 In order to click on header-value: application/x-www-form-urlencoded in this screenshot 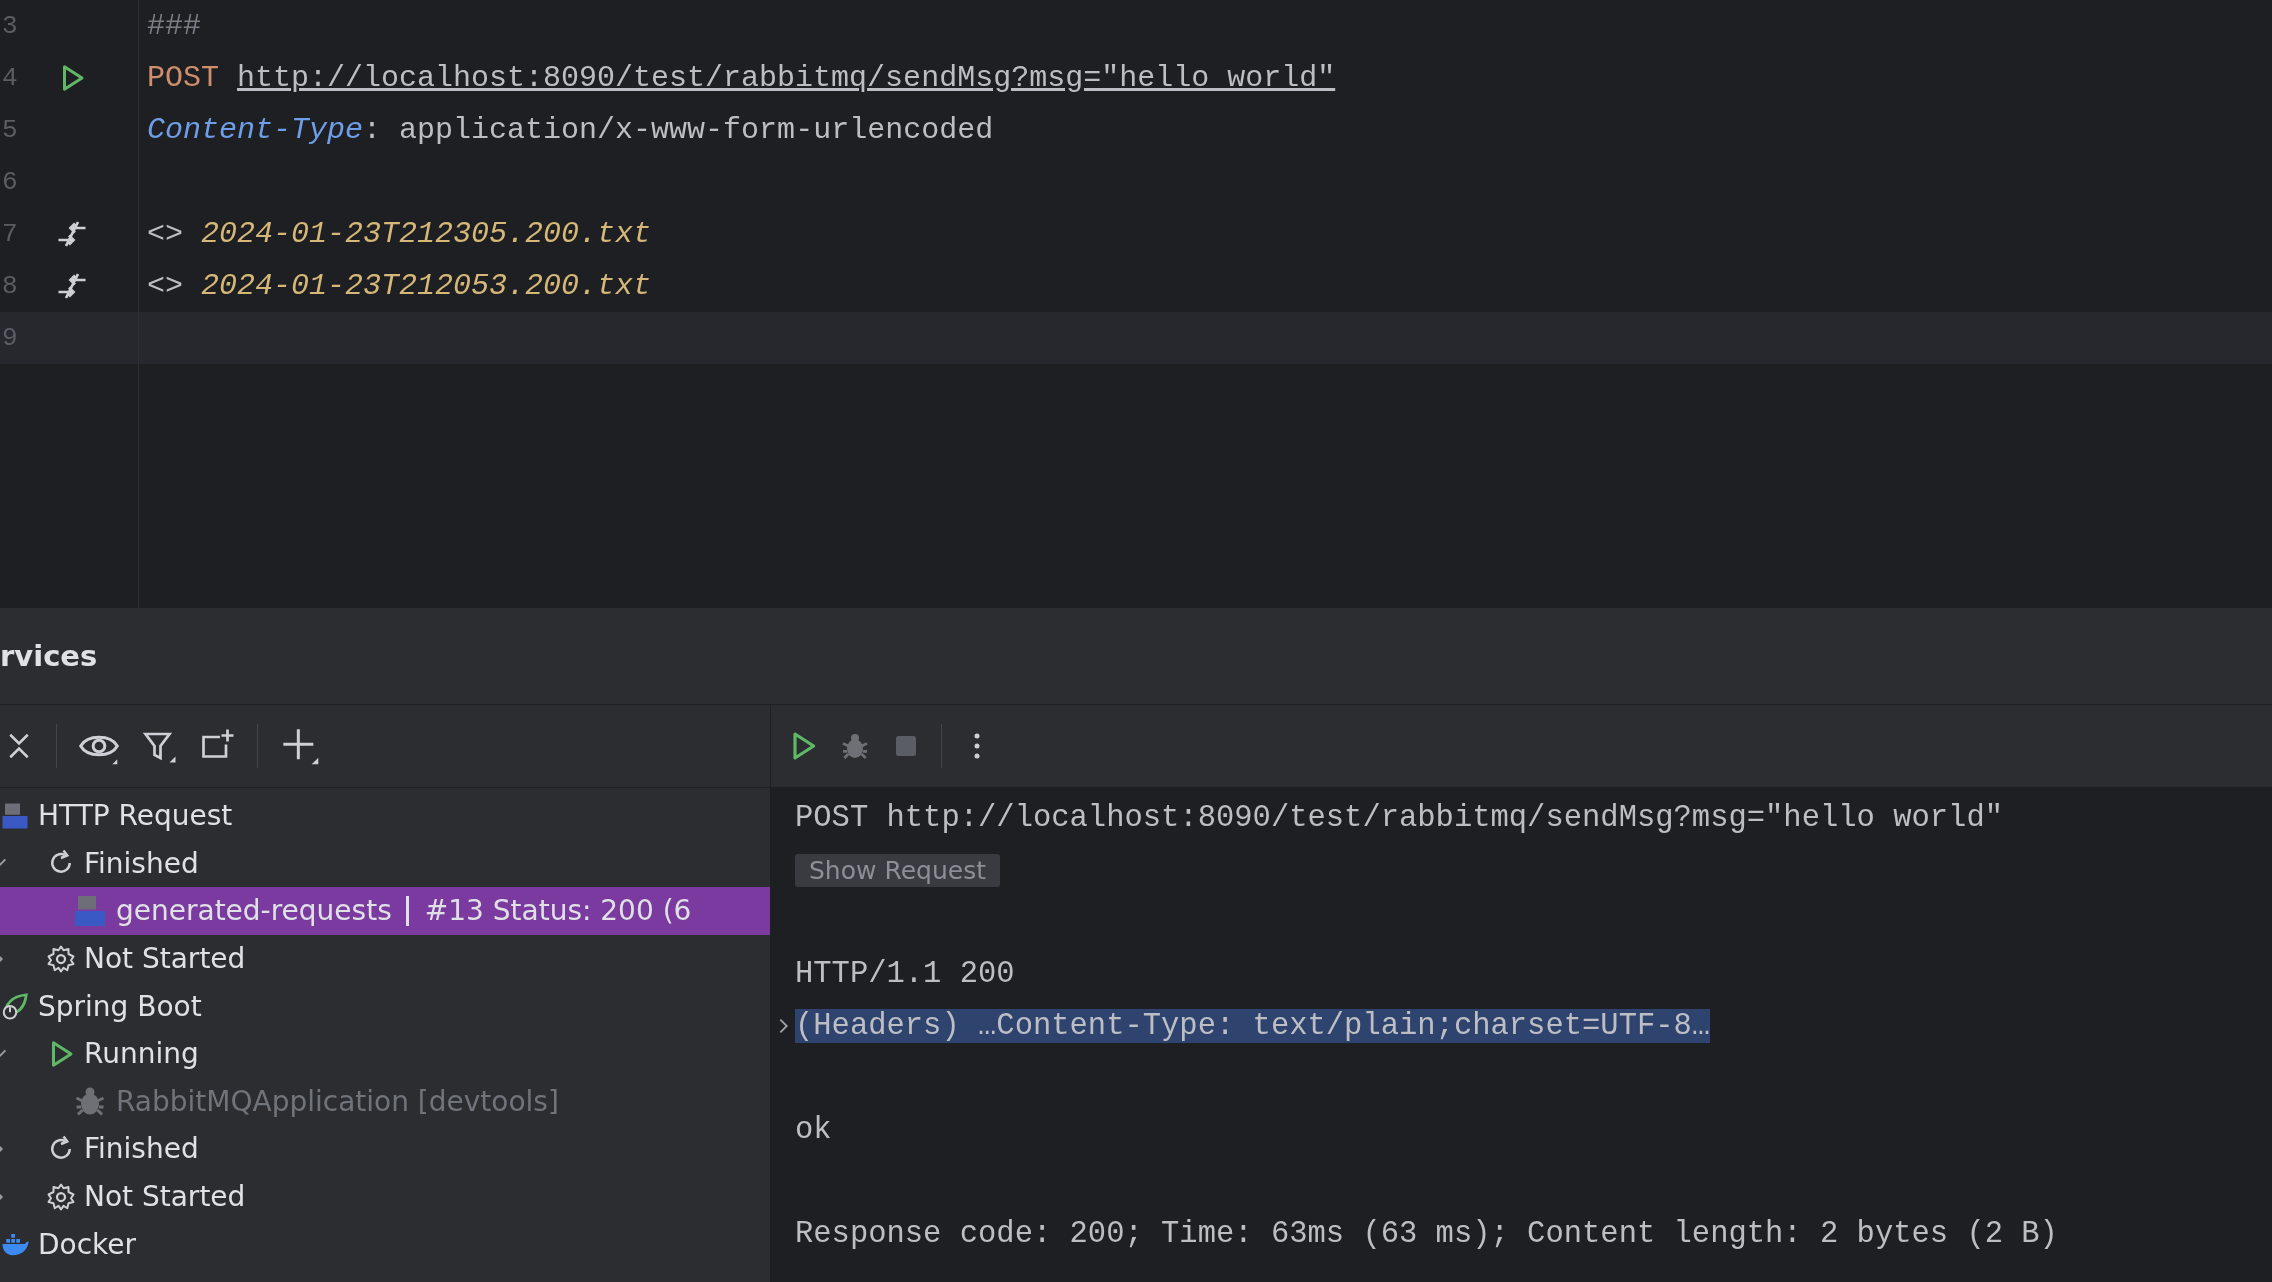, I will do `click(696, 130)`.